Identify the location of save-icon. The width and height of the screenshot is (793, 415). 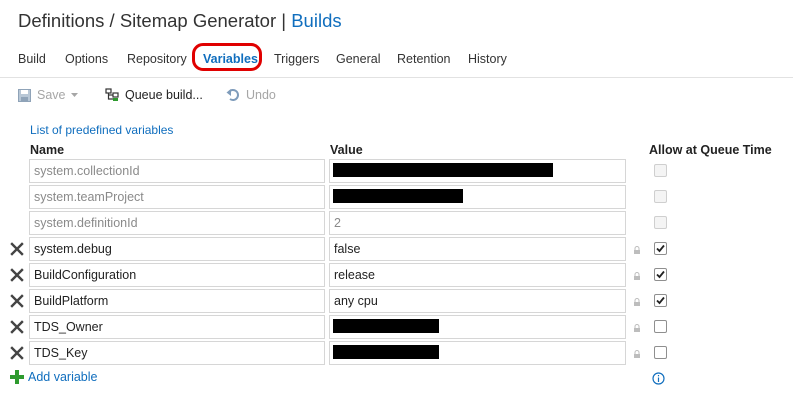
(24, 95).